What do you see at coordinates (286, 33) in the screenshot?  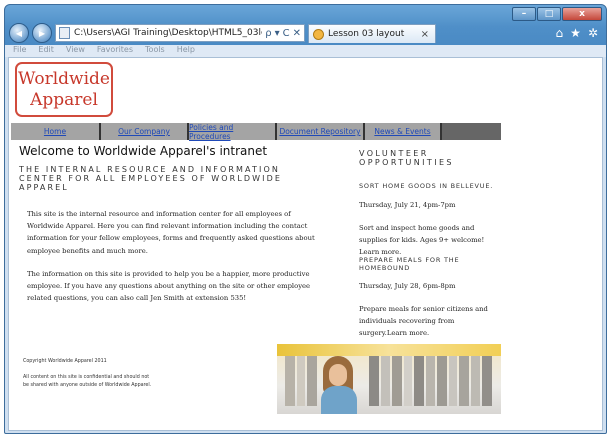 I see `refresh-icon: C` at bounding box center [286, 33].